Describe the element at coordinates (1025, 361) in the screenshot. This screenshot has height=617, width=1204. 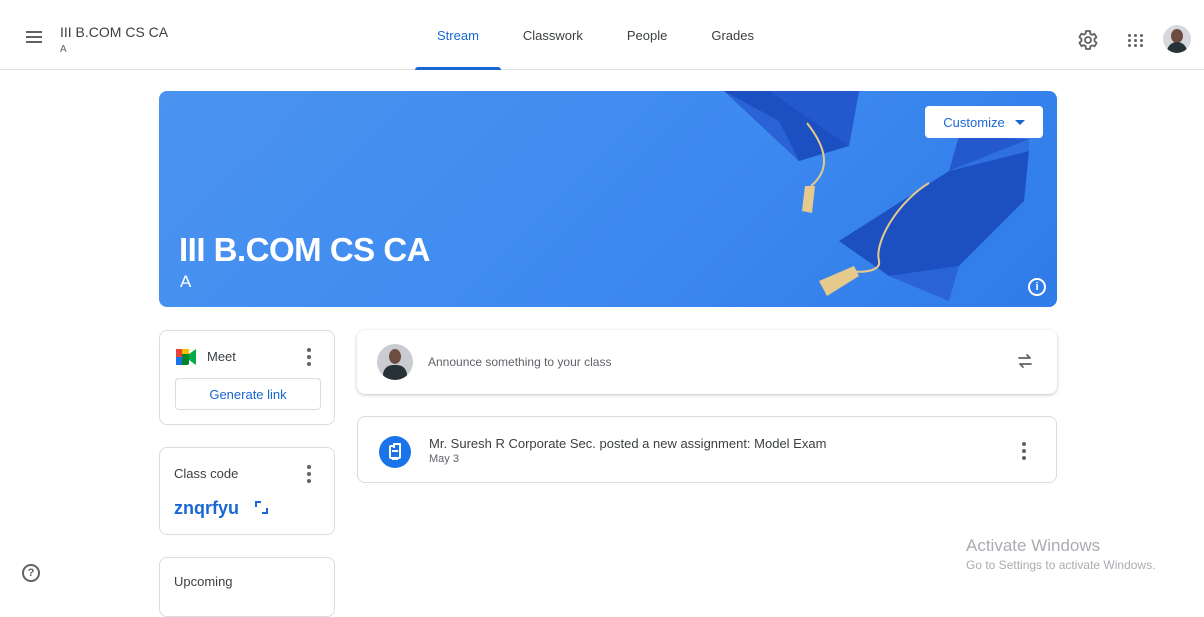
I see `repost-icon` at that location.